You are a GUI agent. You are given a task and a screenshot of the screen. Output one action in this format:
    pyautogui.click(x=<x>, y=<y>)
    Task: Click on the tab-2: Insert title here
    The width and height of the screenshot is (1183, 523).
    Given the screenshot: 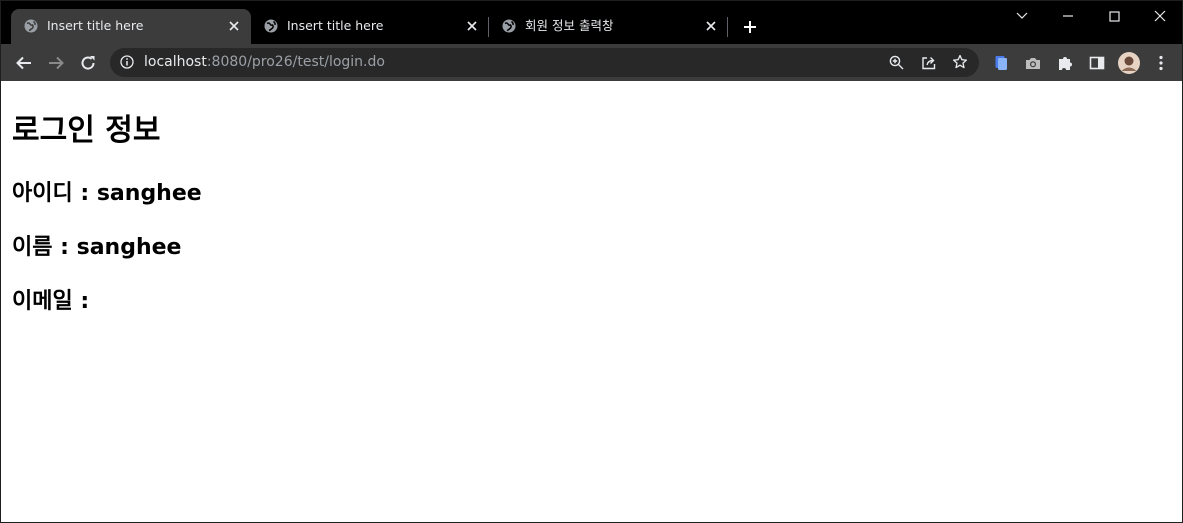 What is the action you would take?
    pyautogui.click(x=370, y=26)
    